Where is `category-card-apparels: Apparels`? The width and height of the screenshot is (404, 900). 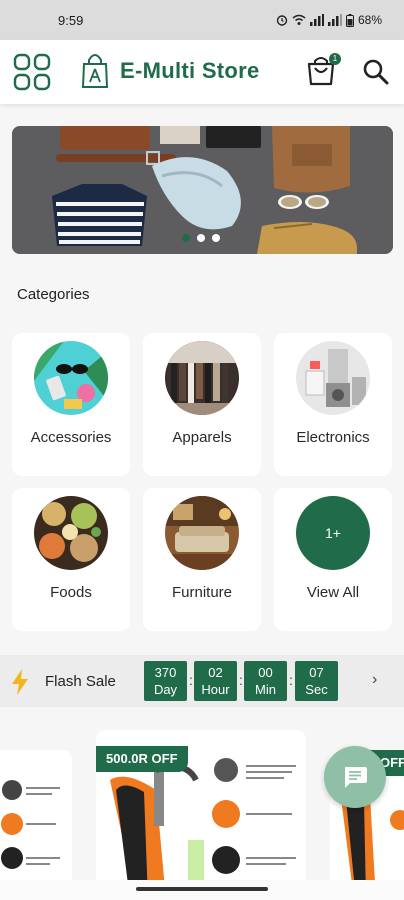
category-card-apparels: Apparels is located at coordinates (202, 404).